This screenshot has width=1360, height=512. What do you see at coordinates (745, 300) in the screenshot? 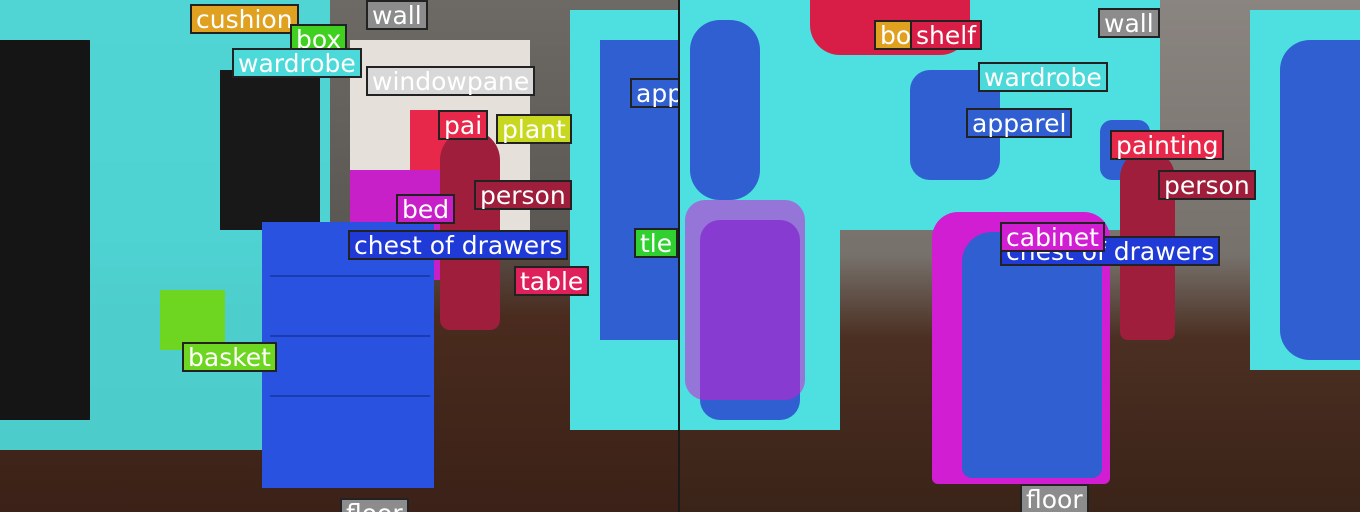
I see `cabinet-region-left` at bounding box center [745, 300].